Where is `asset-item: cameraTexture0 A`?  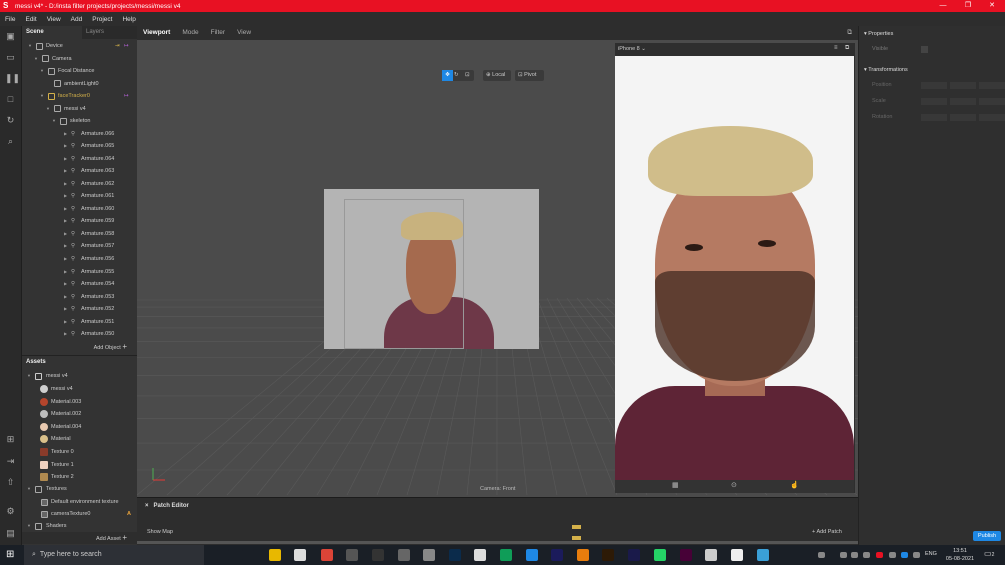 asset-item: cameraTexture0 A is located at coordinates (79, 514).